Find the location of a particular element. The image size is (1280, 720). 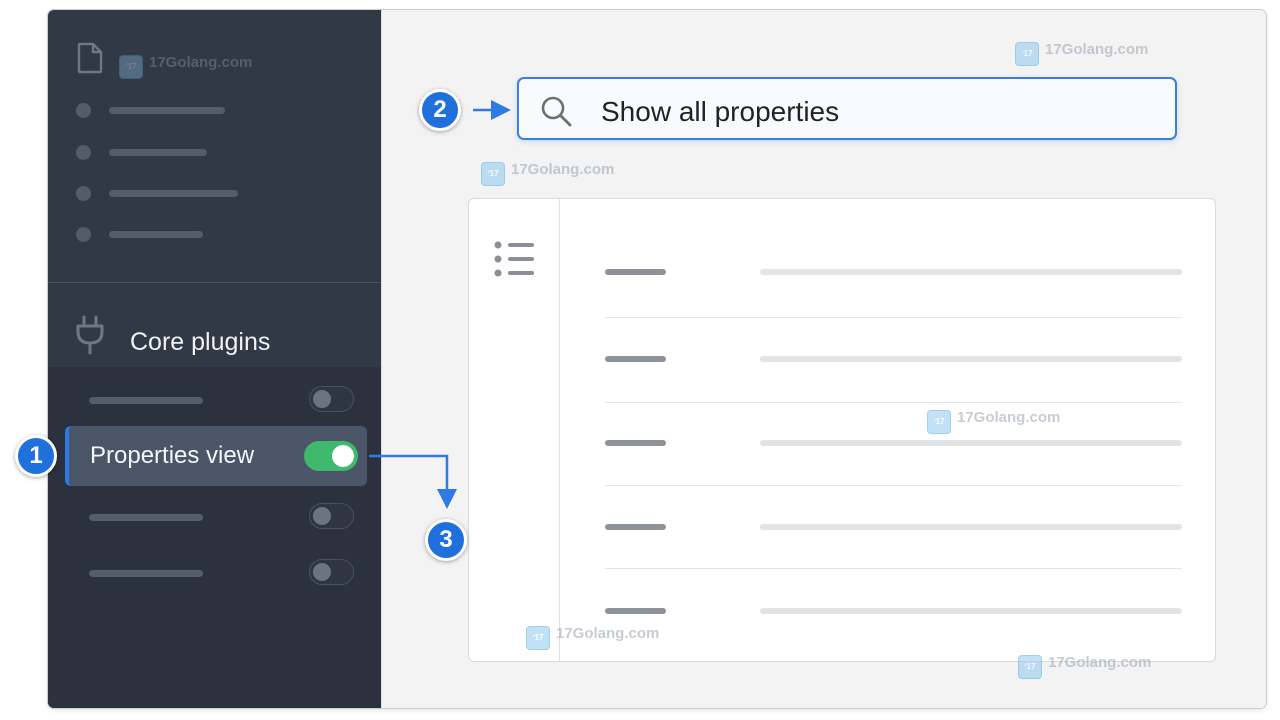

command-search-box: Show all properties is located at coordinates (847, 108).